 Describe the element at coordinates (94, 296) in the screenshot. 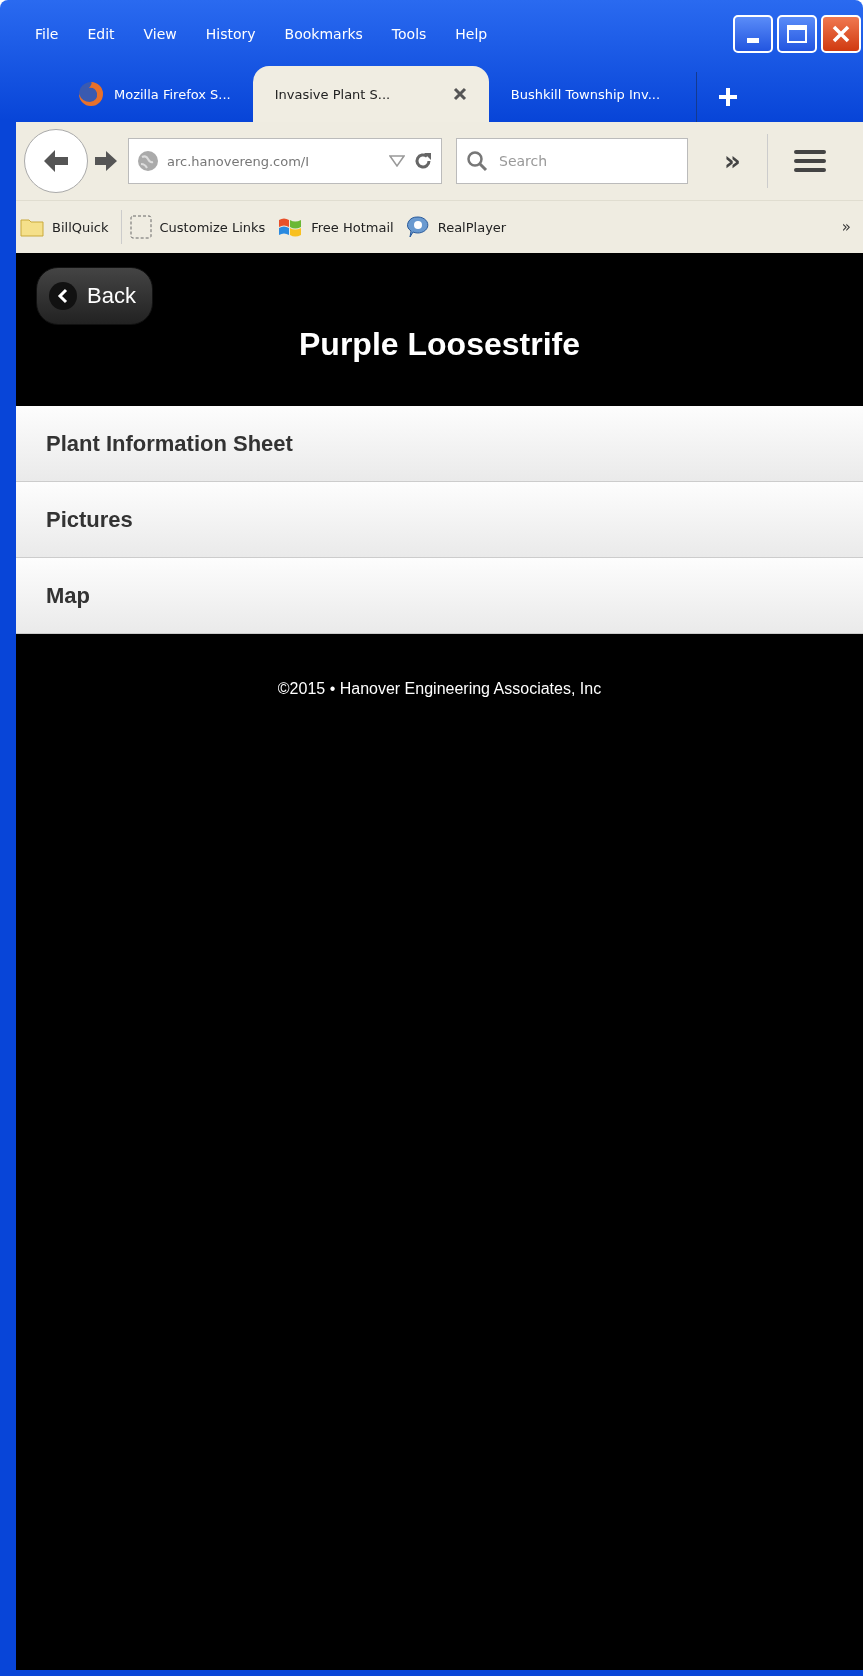

I see `back-button: Back` at that location.